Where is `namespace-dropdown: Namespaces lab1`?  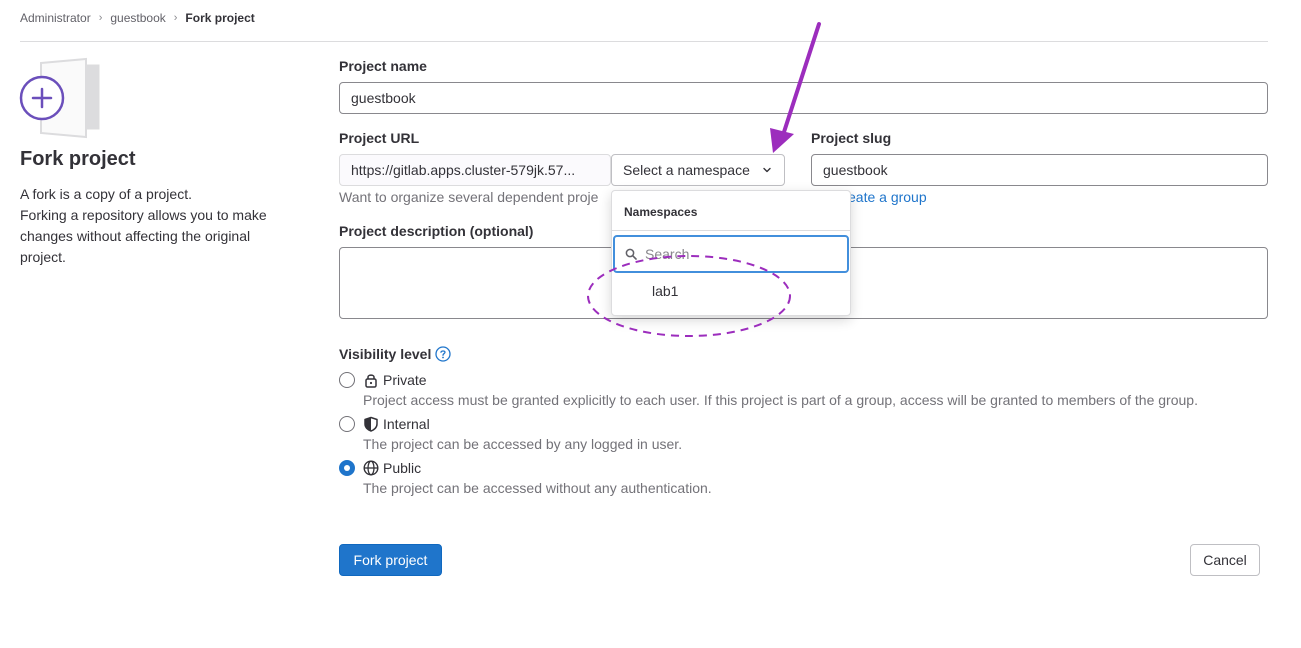
namespace-dropdown: Namespaces lab1 is located at coordinates (731, 253).